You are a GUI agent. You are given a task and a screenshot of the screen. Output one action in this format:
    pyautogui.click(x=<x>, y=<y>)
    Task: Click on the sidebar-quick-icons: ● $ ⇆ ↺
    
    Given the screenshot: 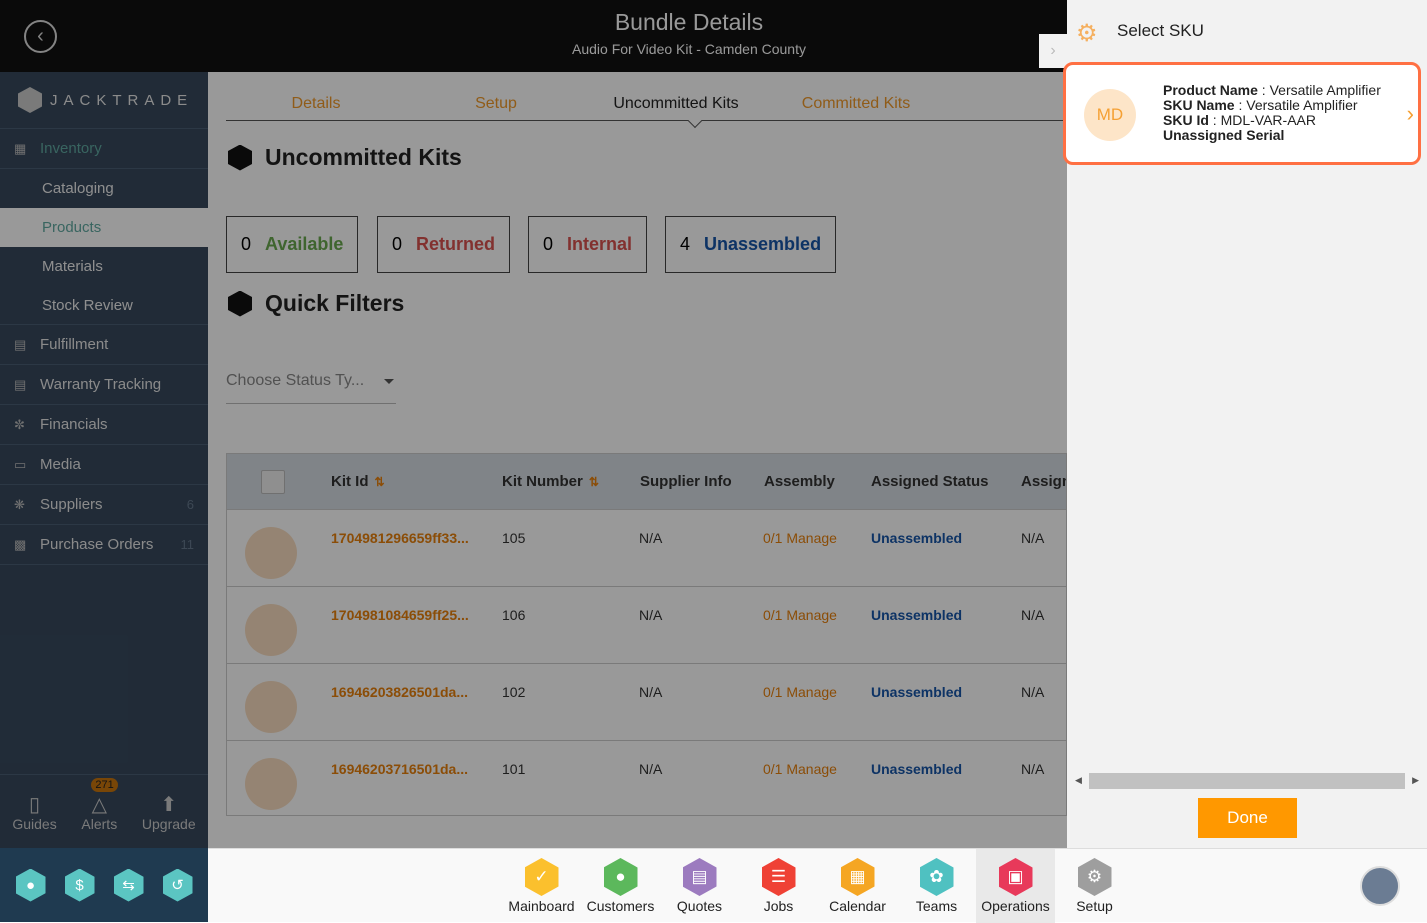 What is the action you would take?
    pyautogui.click(x=104, y=885)
    